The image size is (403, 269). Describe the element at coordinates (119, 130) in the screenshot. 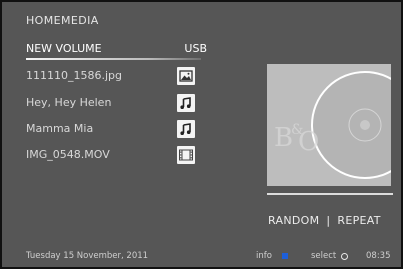

I see `list-item: Mamma Mia` at that location.